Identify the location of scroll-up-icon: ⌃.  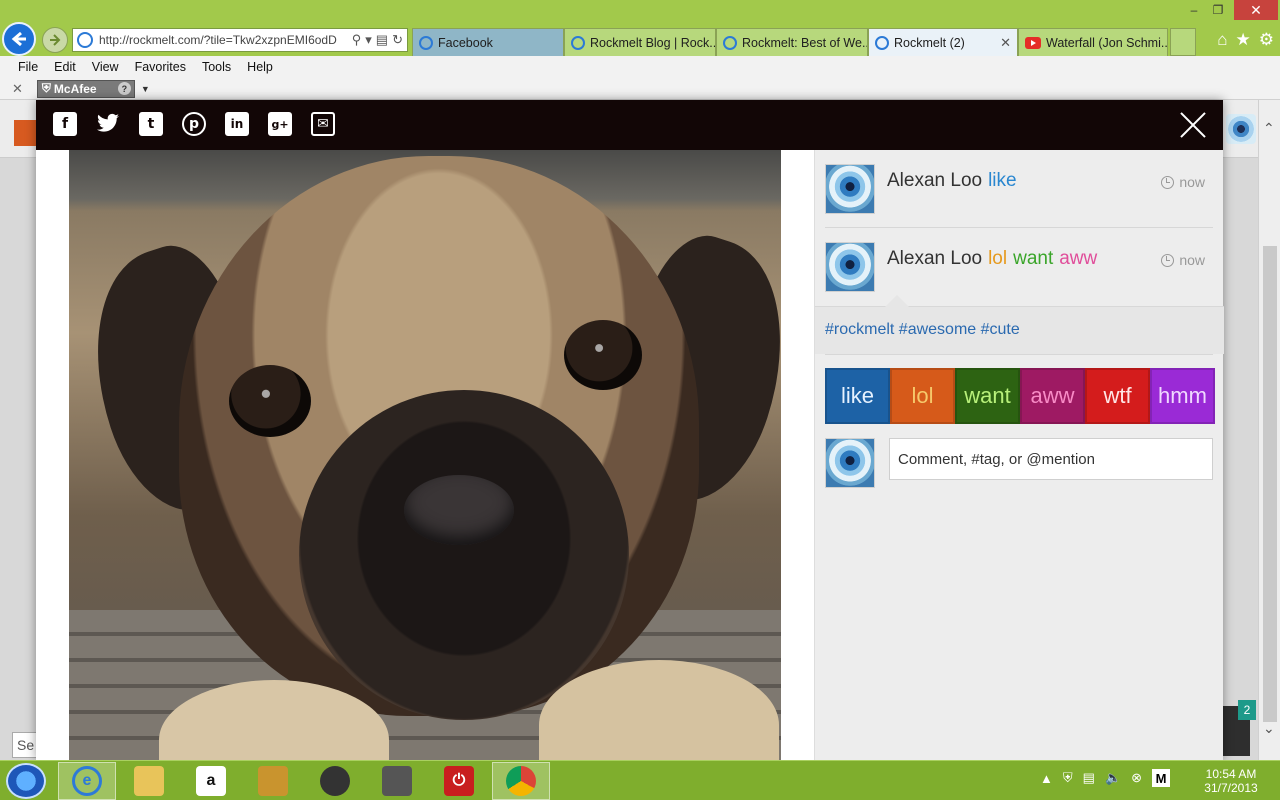
(1269, 128).